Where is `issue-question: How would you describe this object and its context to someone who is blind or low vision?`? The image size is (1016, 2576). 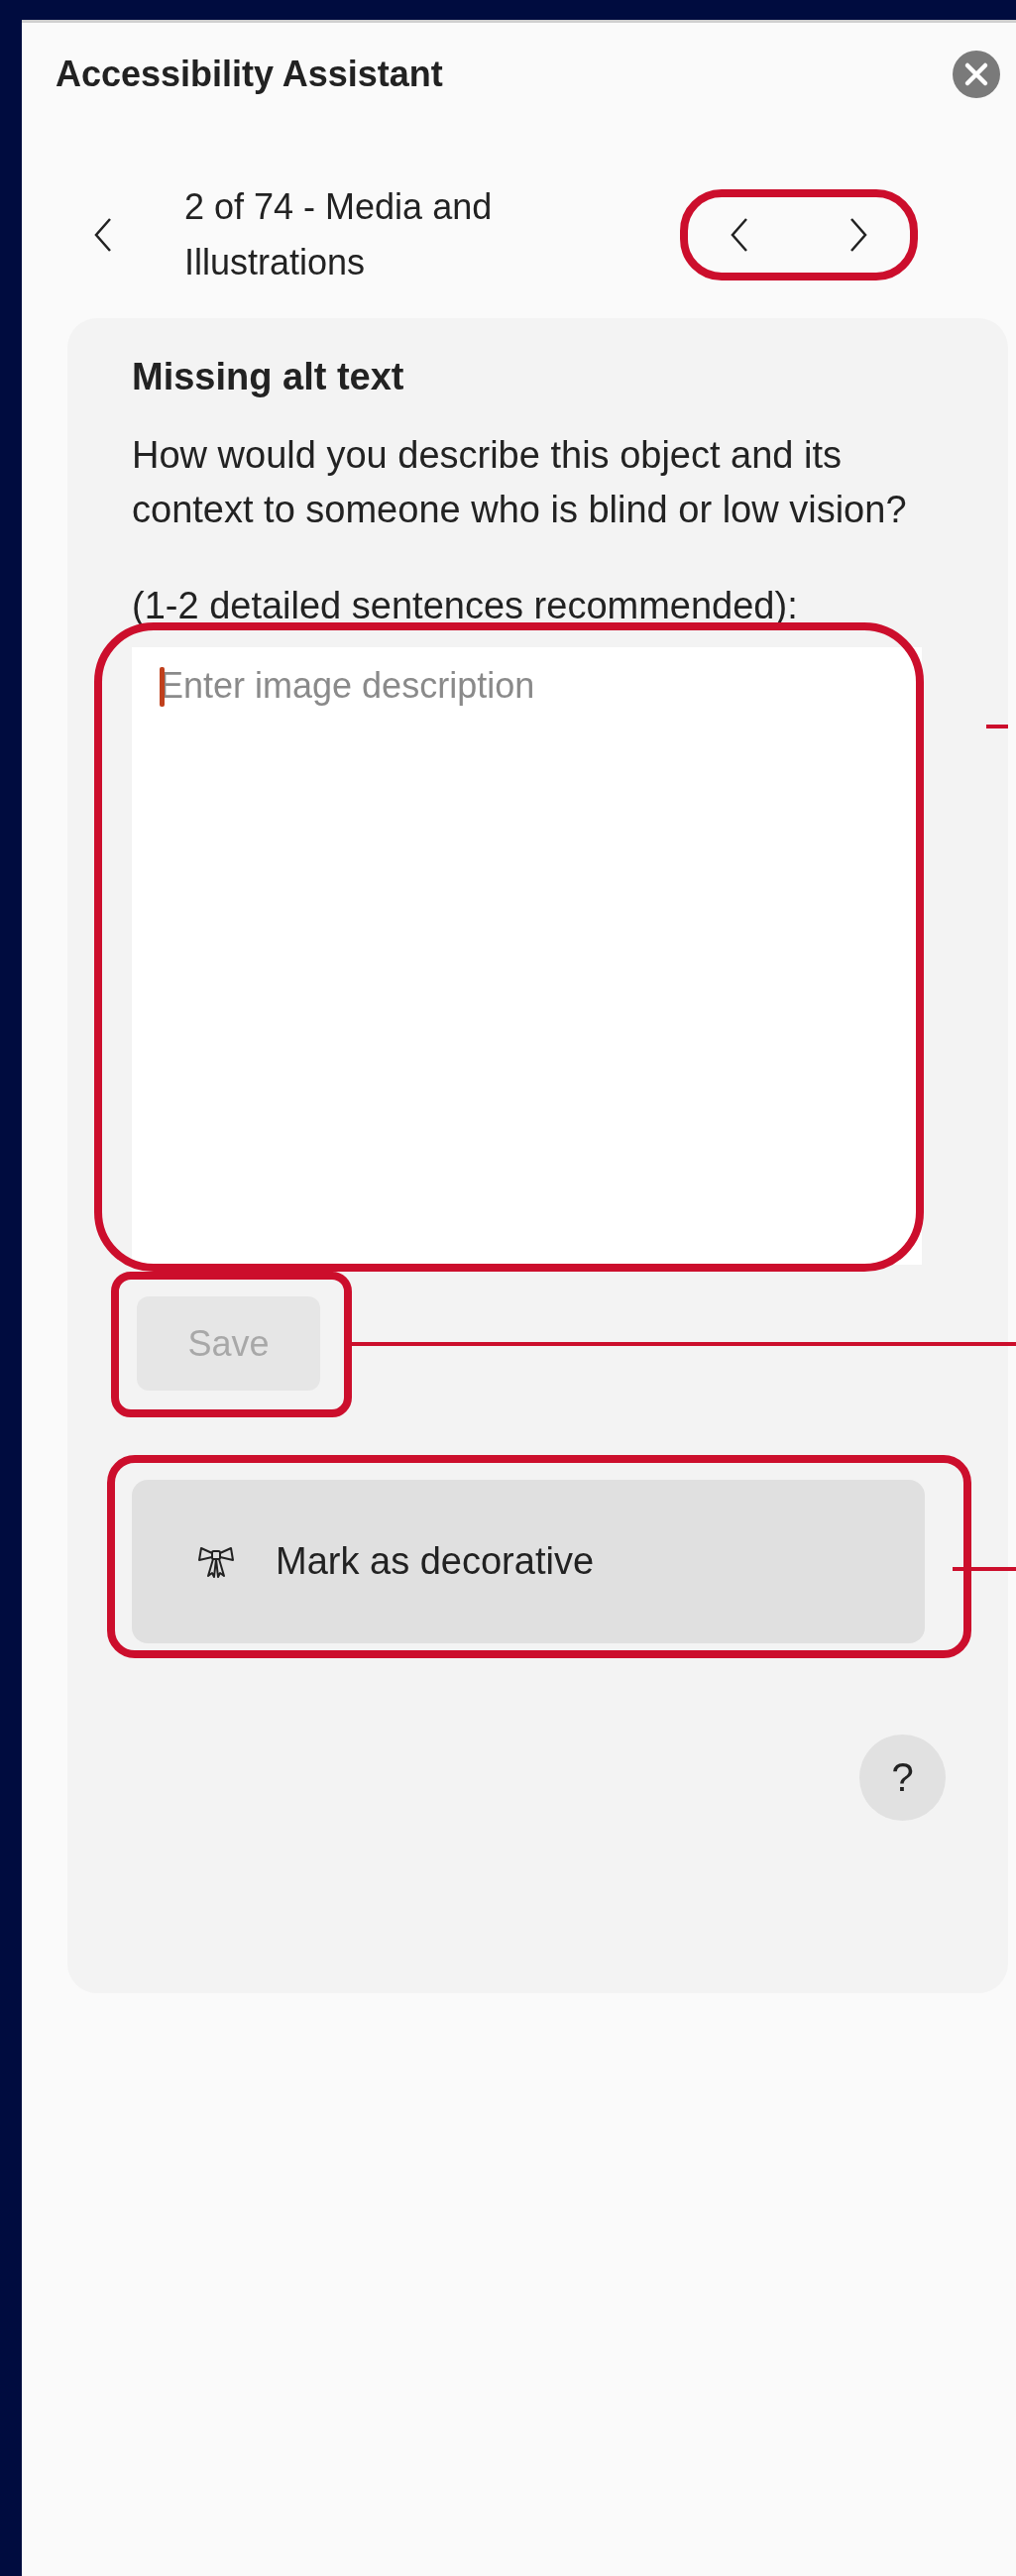
issue-question: How would you describe this object and its context to someone who is blind or low vision? is located at coordinates (520, 482).